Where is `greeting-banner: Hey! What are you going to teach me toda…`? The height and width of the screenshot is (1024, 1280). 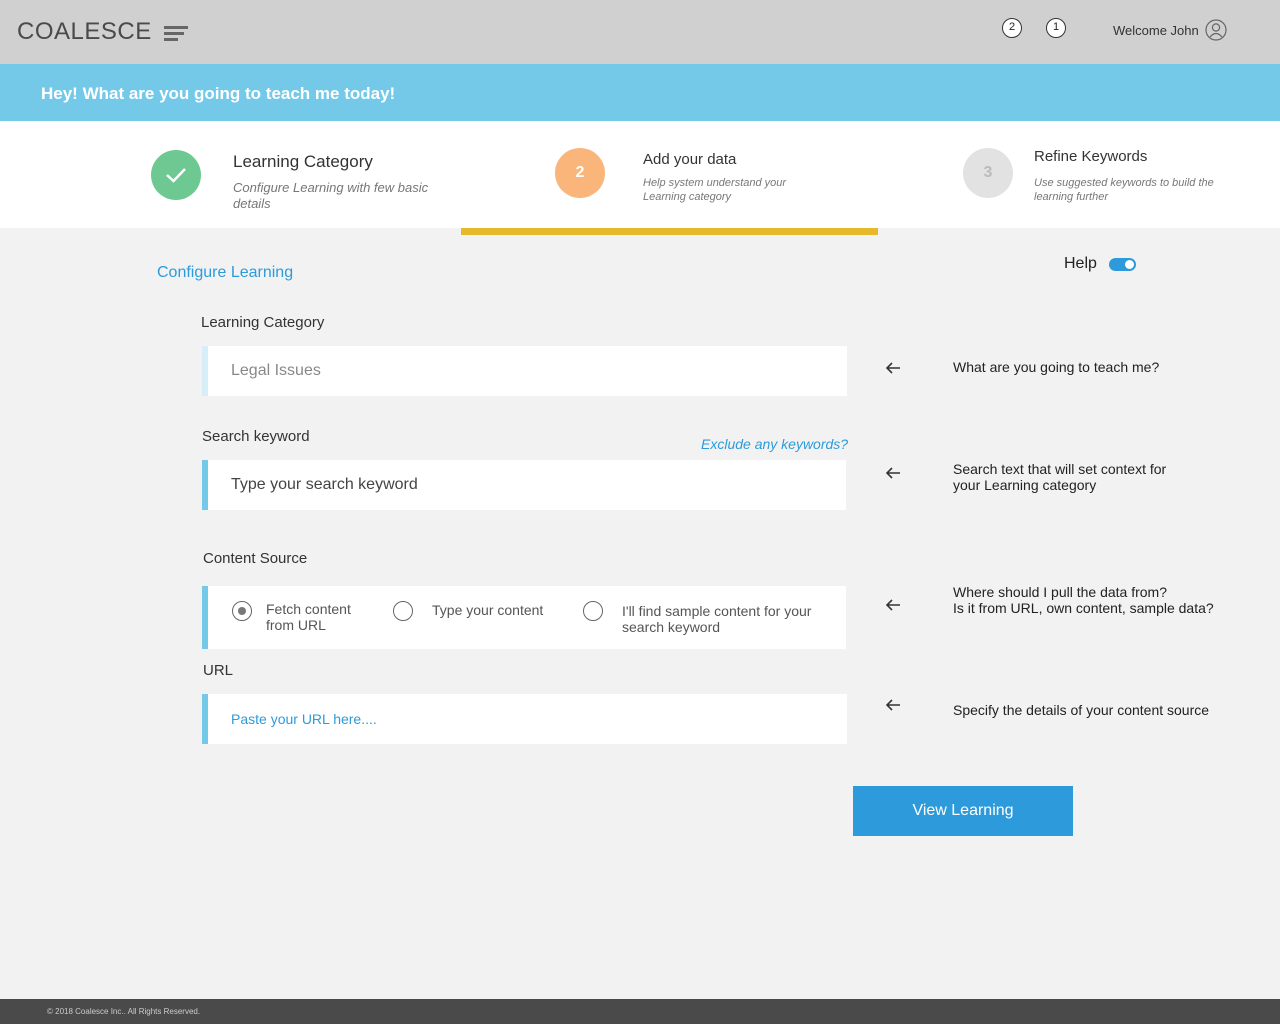
greeting-banner: Hey! What are you going to teach me toda… is located at coordinates (640, 92).